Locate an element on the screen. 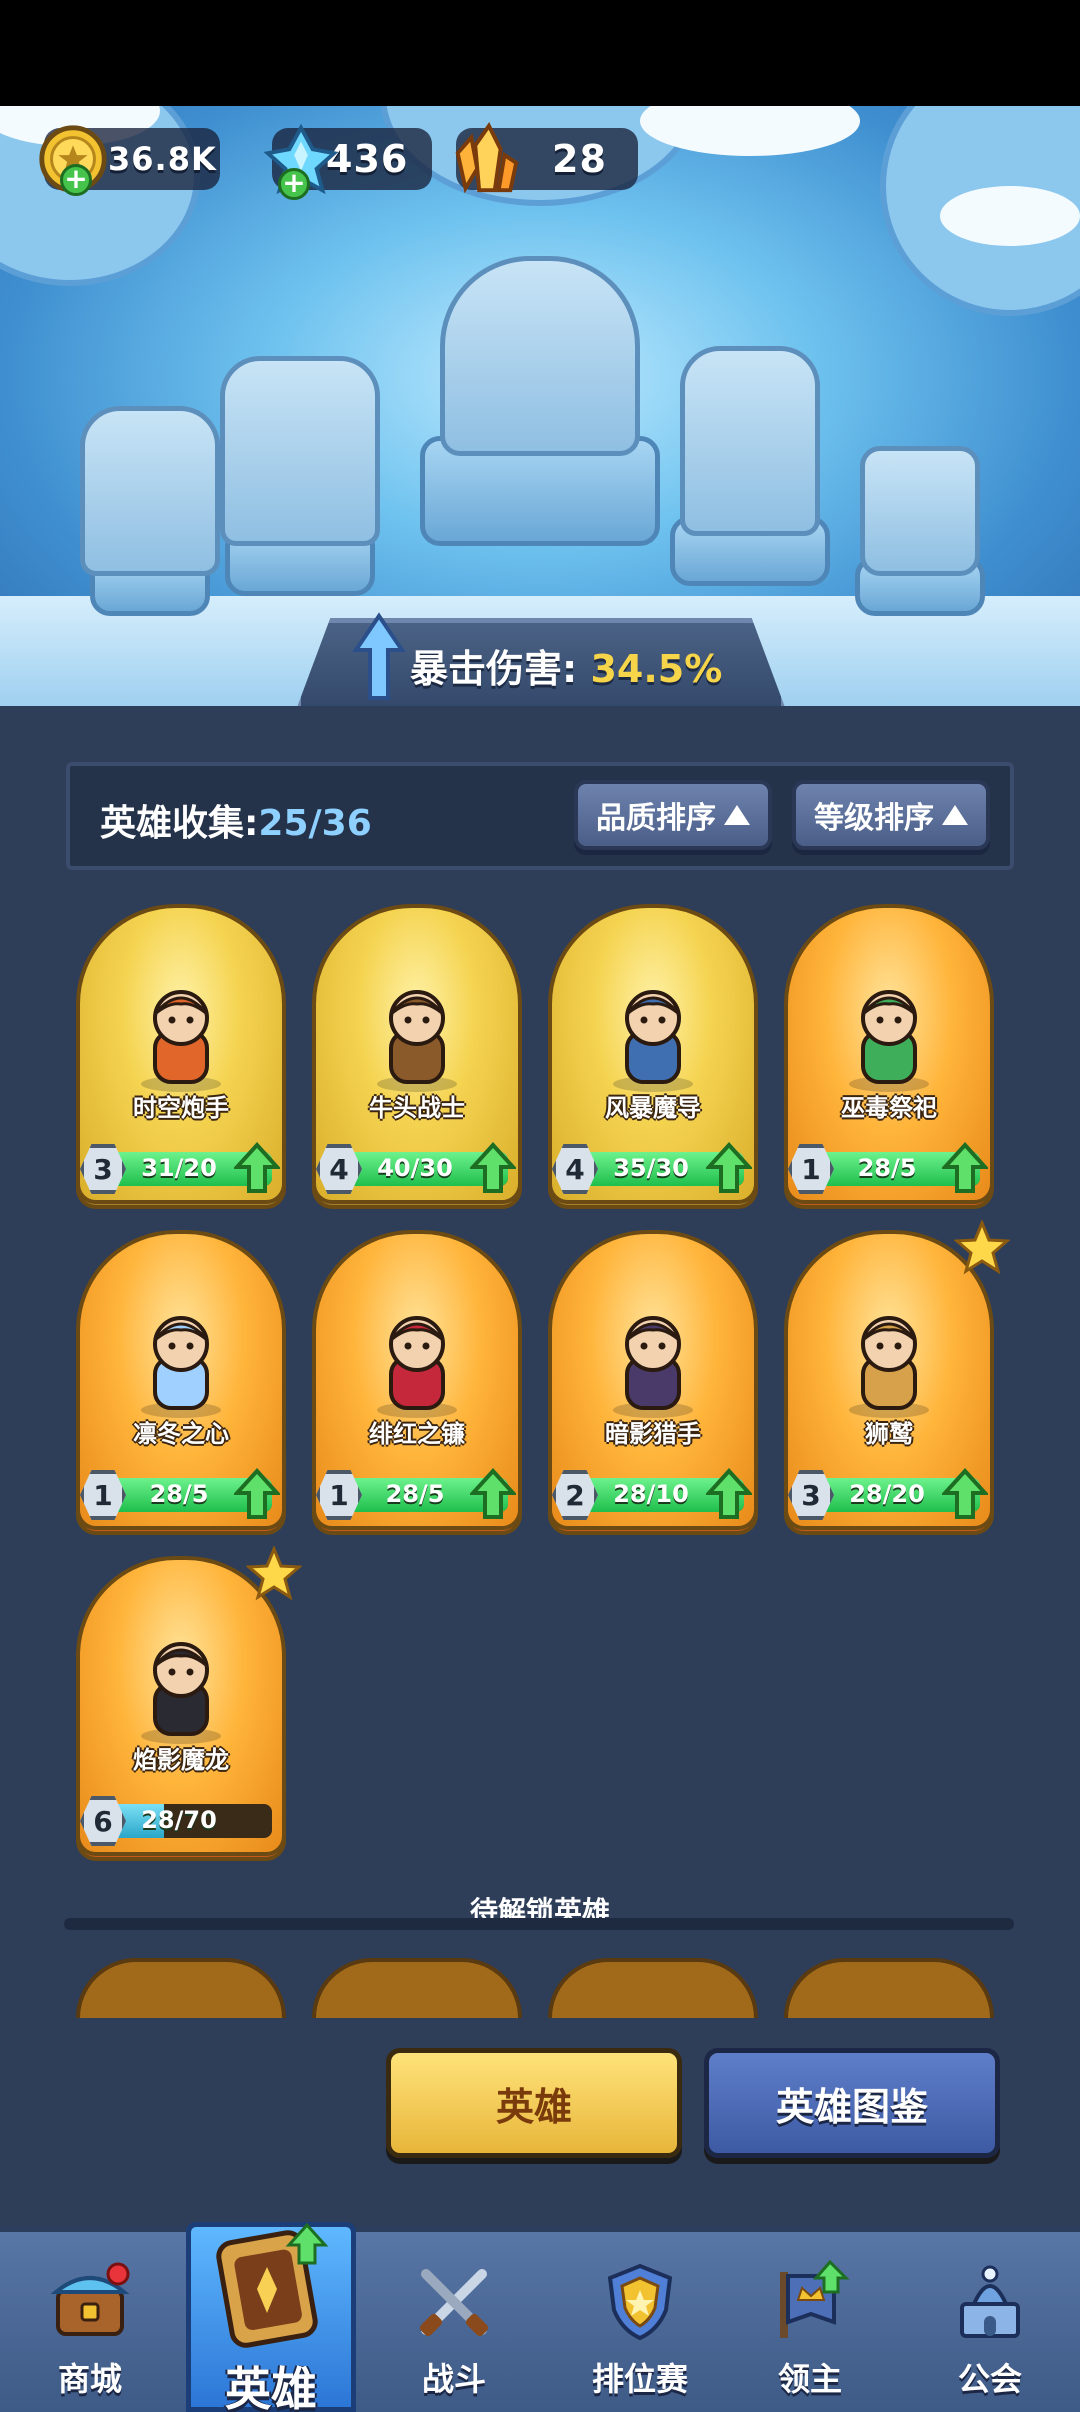 The height and width of the screenshot is (2412, 1080). nav-shop-label: 商城 is located at coordinates (89, 2379).